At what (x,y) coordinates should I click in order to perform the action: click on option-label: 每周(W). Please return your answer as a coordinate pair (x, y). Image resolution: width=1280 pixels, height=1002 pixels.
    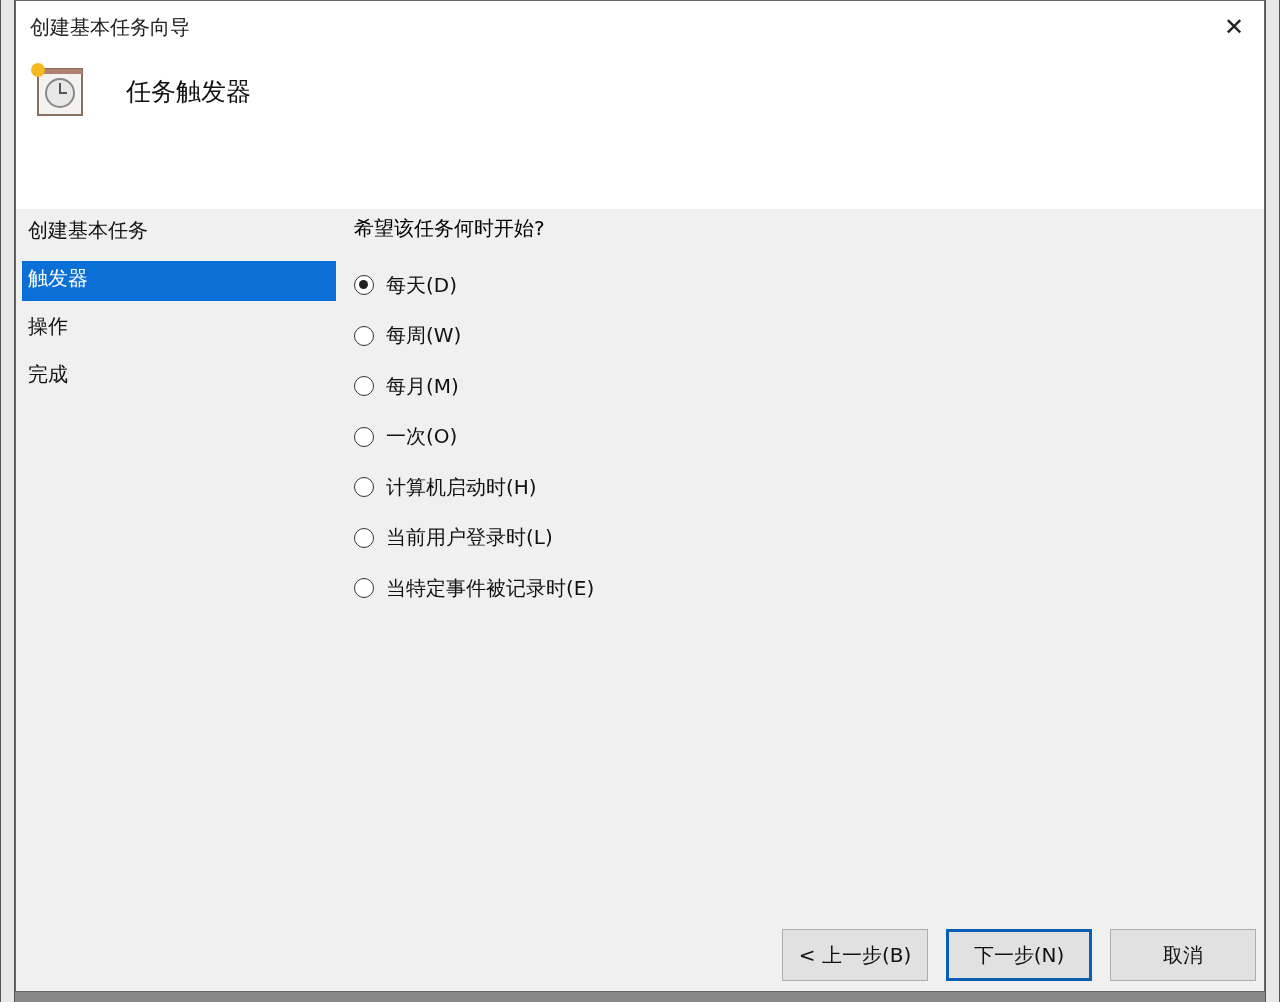
    Looking at the image, I should click on (424, 336).